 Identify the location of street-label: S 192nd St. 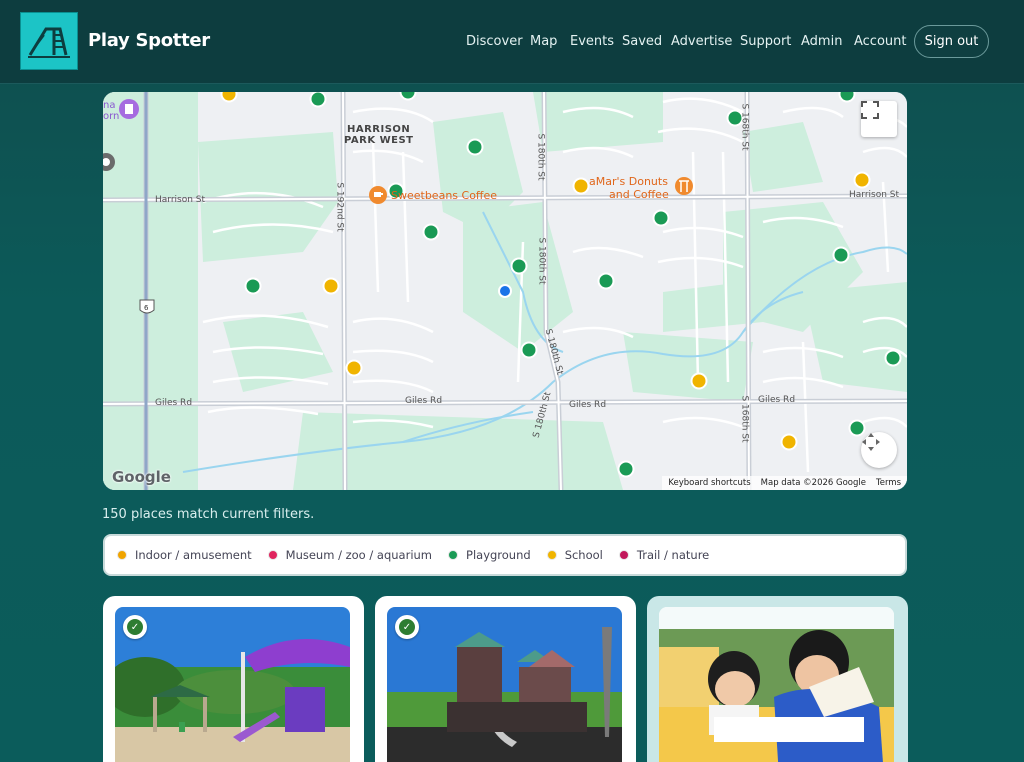
(339, 207).